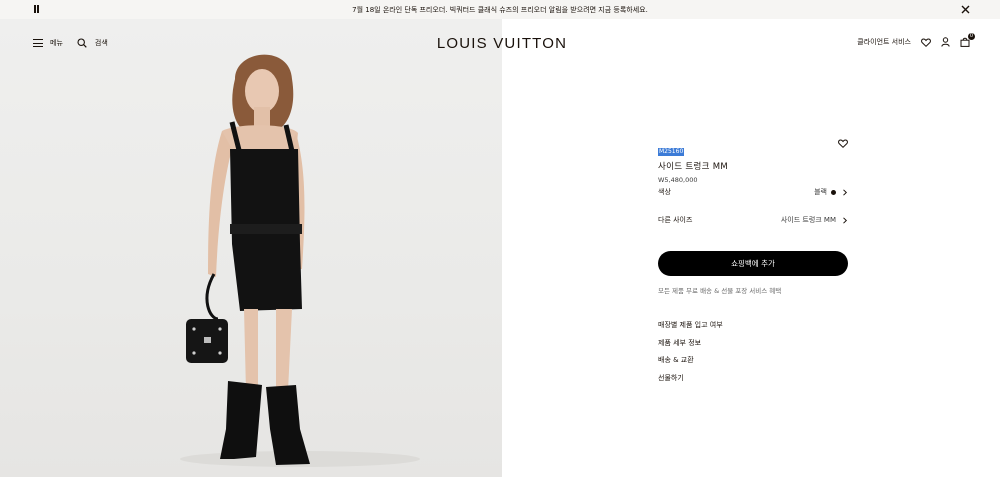  Describe the element at coordinates (833, 192) in the screenshot. I see `color-swatch` at that location.